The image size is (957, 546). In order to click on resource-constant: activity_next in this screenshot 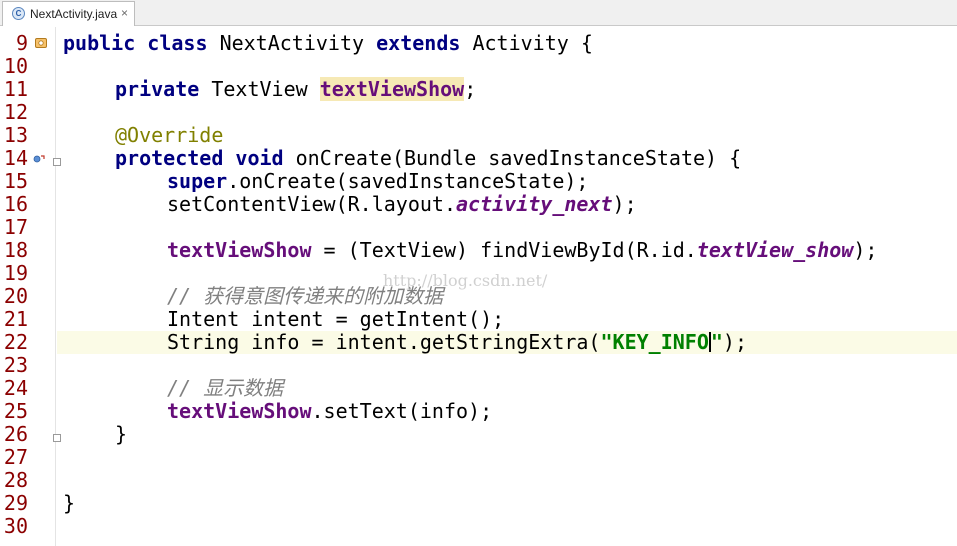, I will do `click(534, 204)`.